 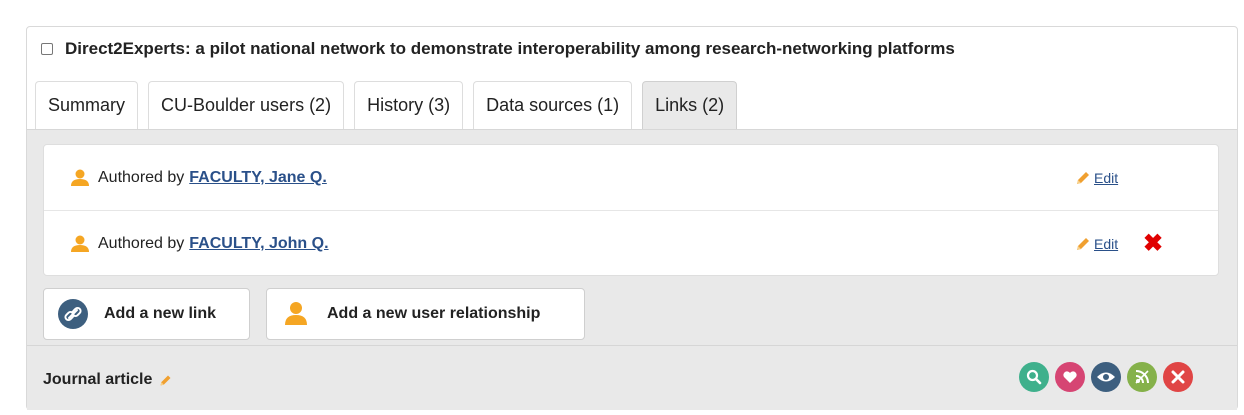 What do you see at coordinates (690, 105) in the screenshot?
I see `tab-links: Links (2)` at bounding box center [690, 105].